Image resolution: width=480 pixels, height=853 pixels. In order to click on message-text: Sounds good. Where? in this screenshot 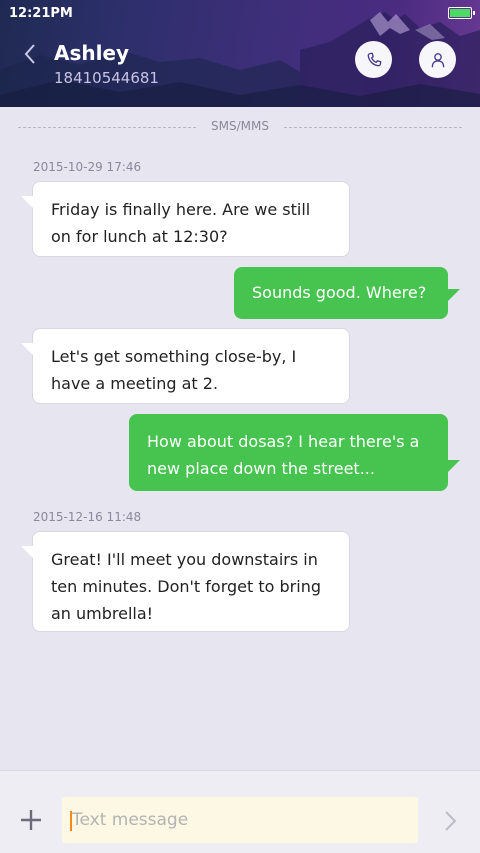, I will do `click(339, 292)`.